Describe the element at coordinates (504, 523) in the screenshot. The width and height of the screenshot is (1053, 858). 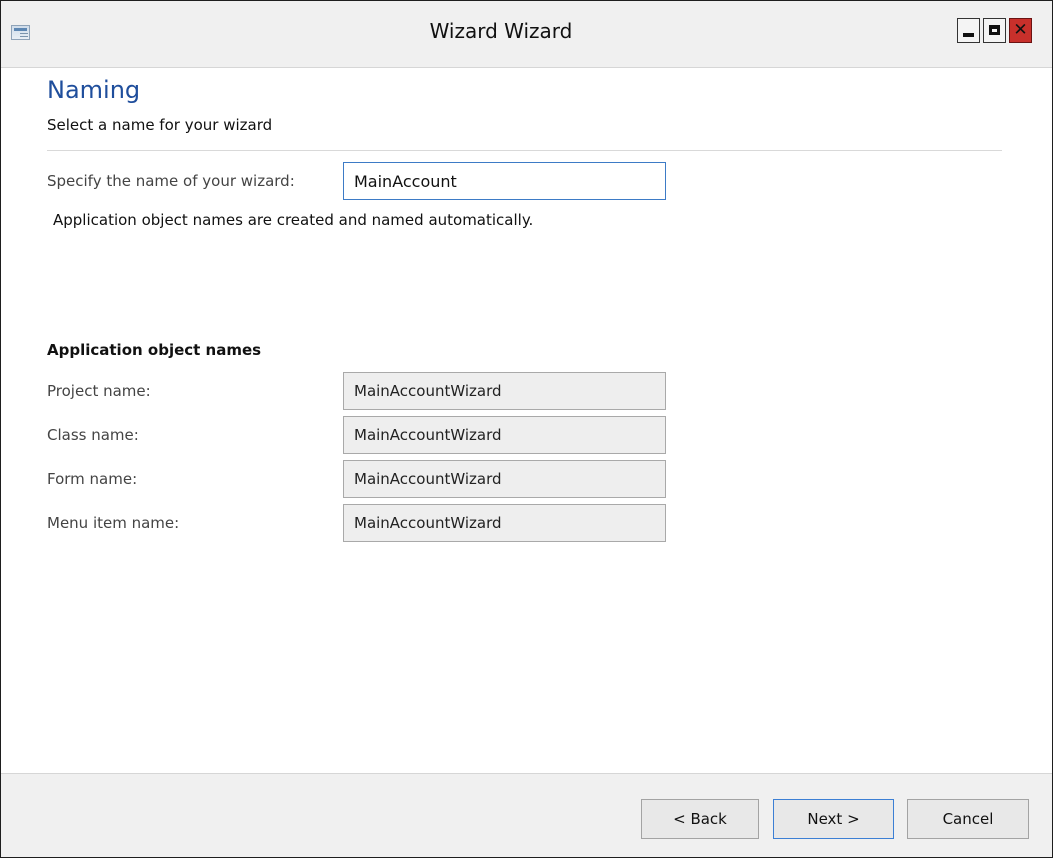
I see `menu-item-name-field: MainAccountWizard` at that location.